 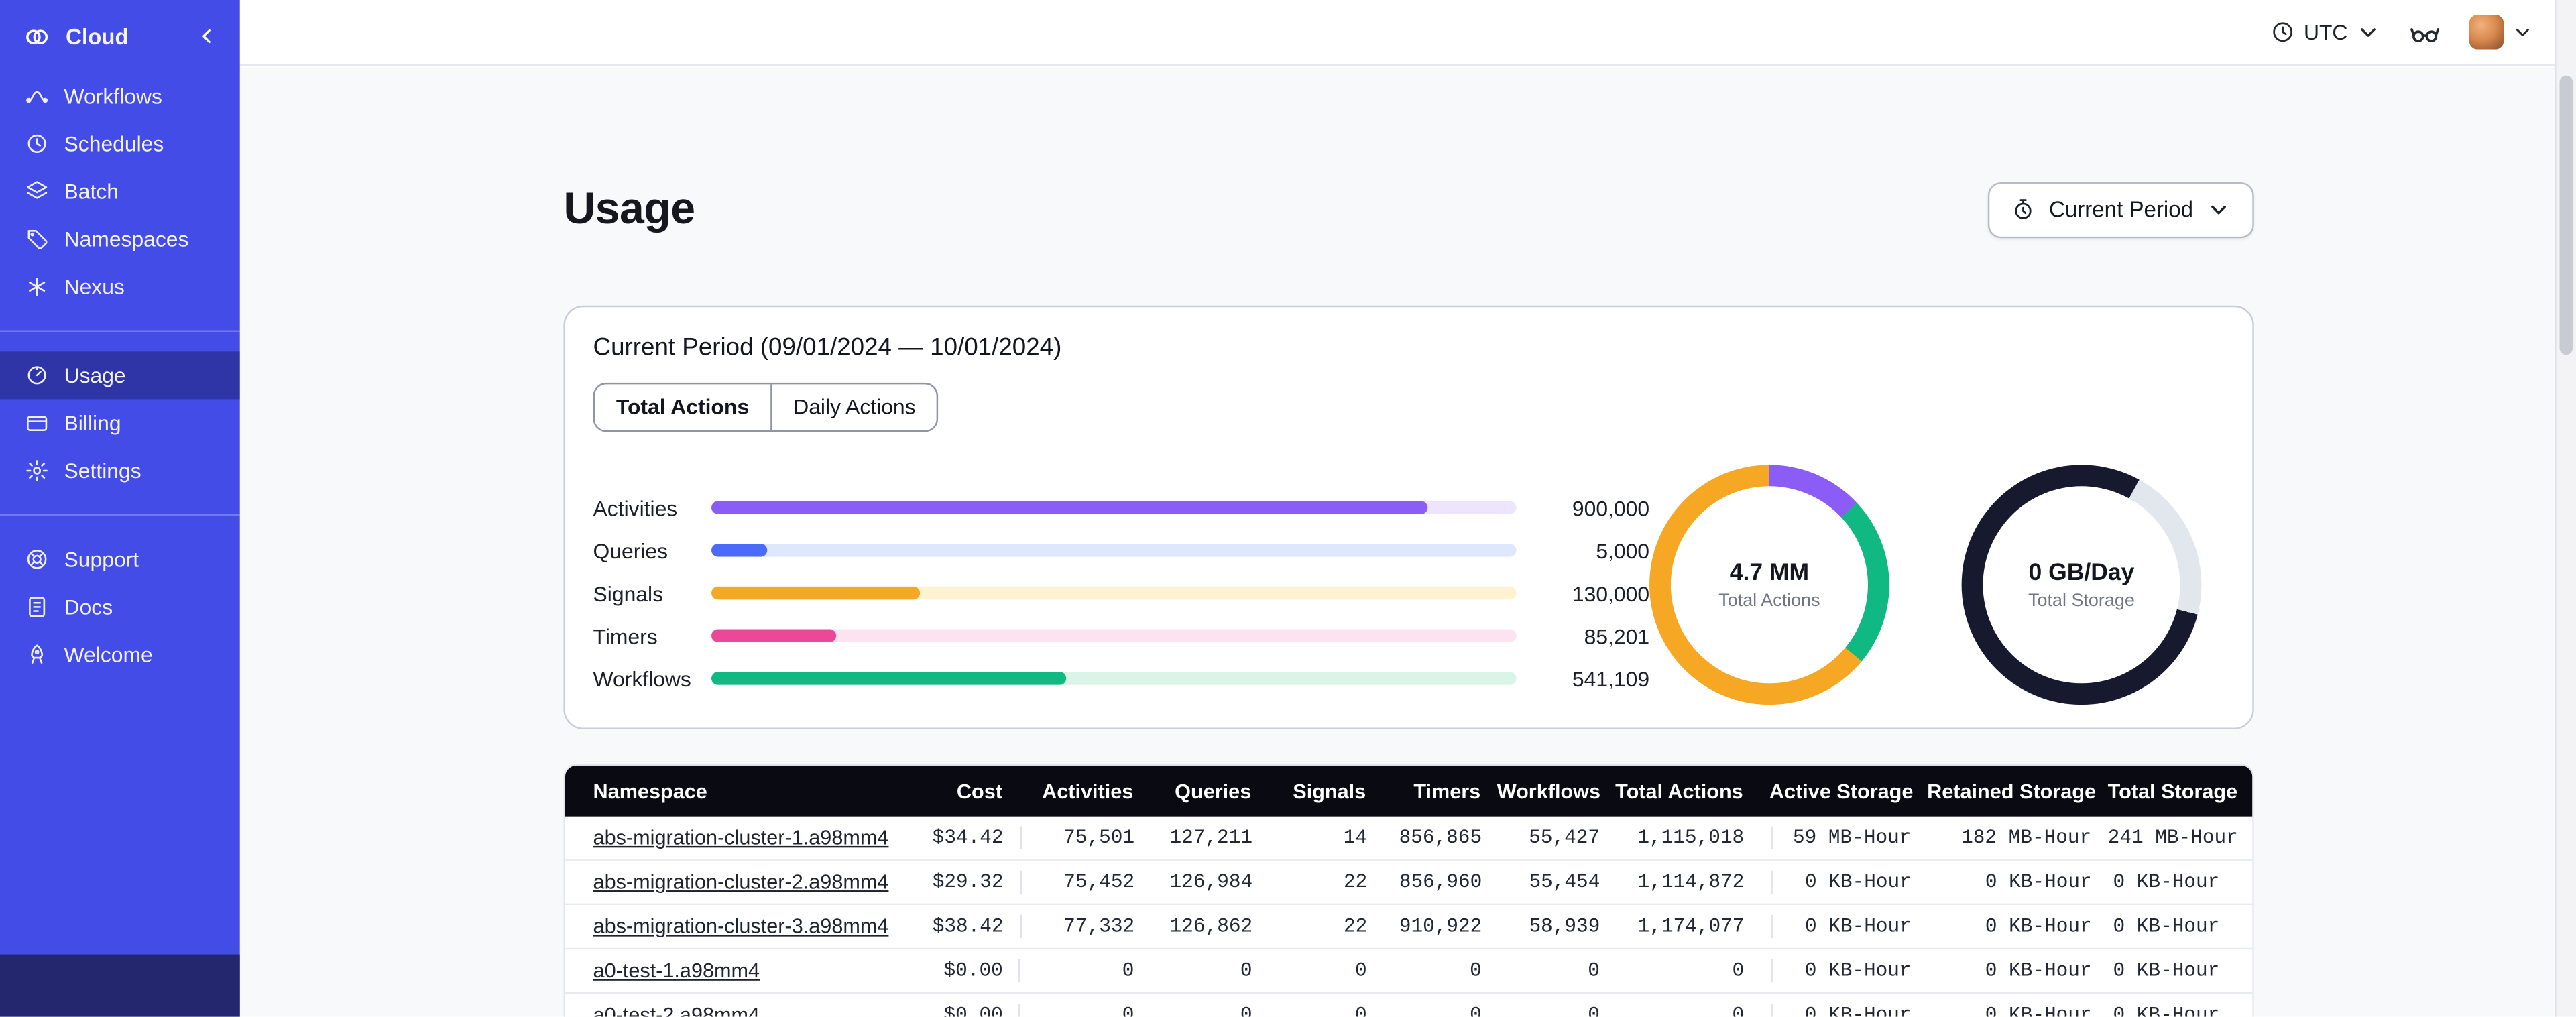 What do you see at coordinates (2424, 31) in the screenshot?
I see `glasses-icon-button` at bounding box center [2424, 31].